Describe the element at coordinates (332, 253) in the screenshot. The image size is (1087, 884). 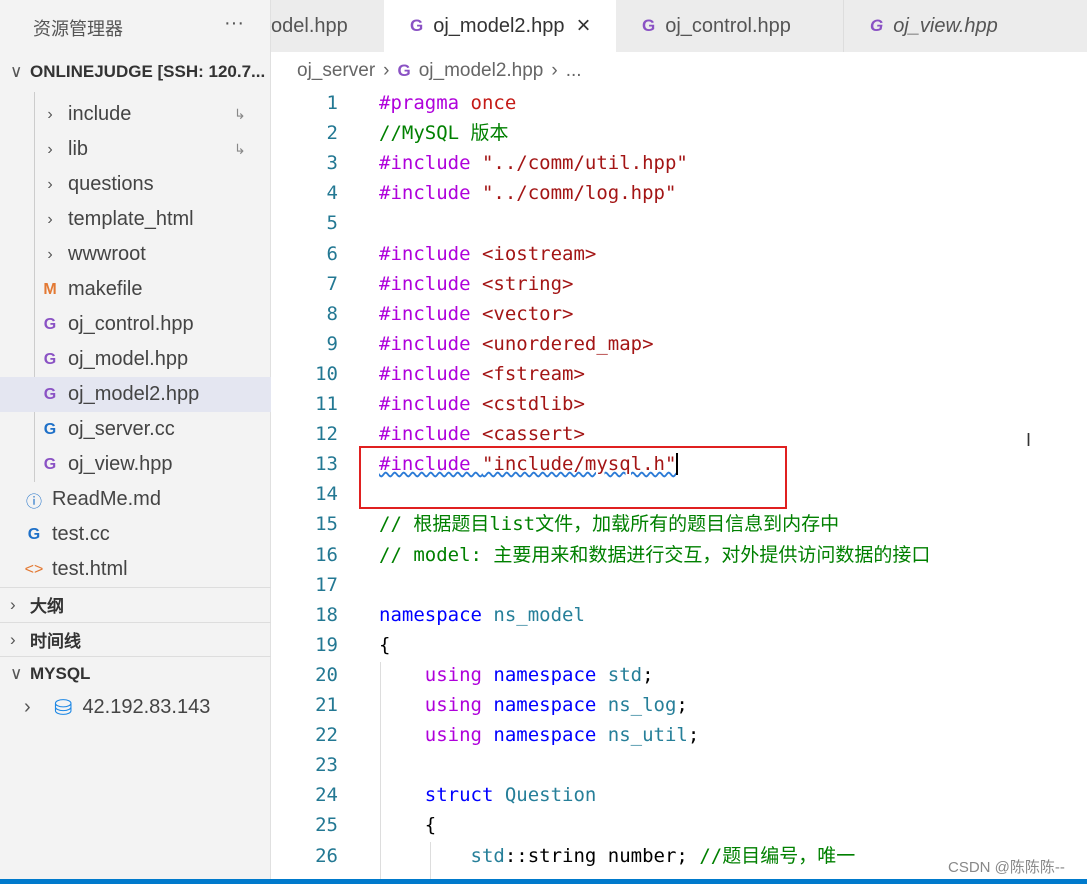
I see `line-number: 6` at that location.